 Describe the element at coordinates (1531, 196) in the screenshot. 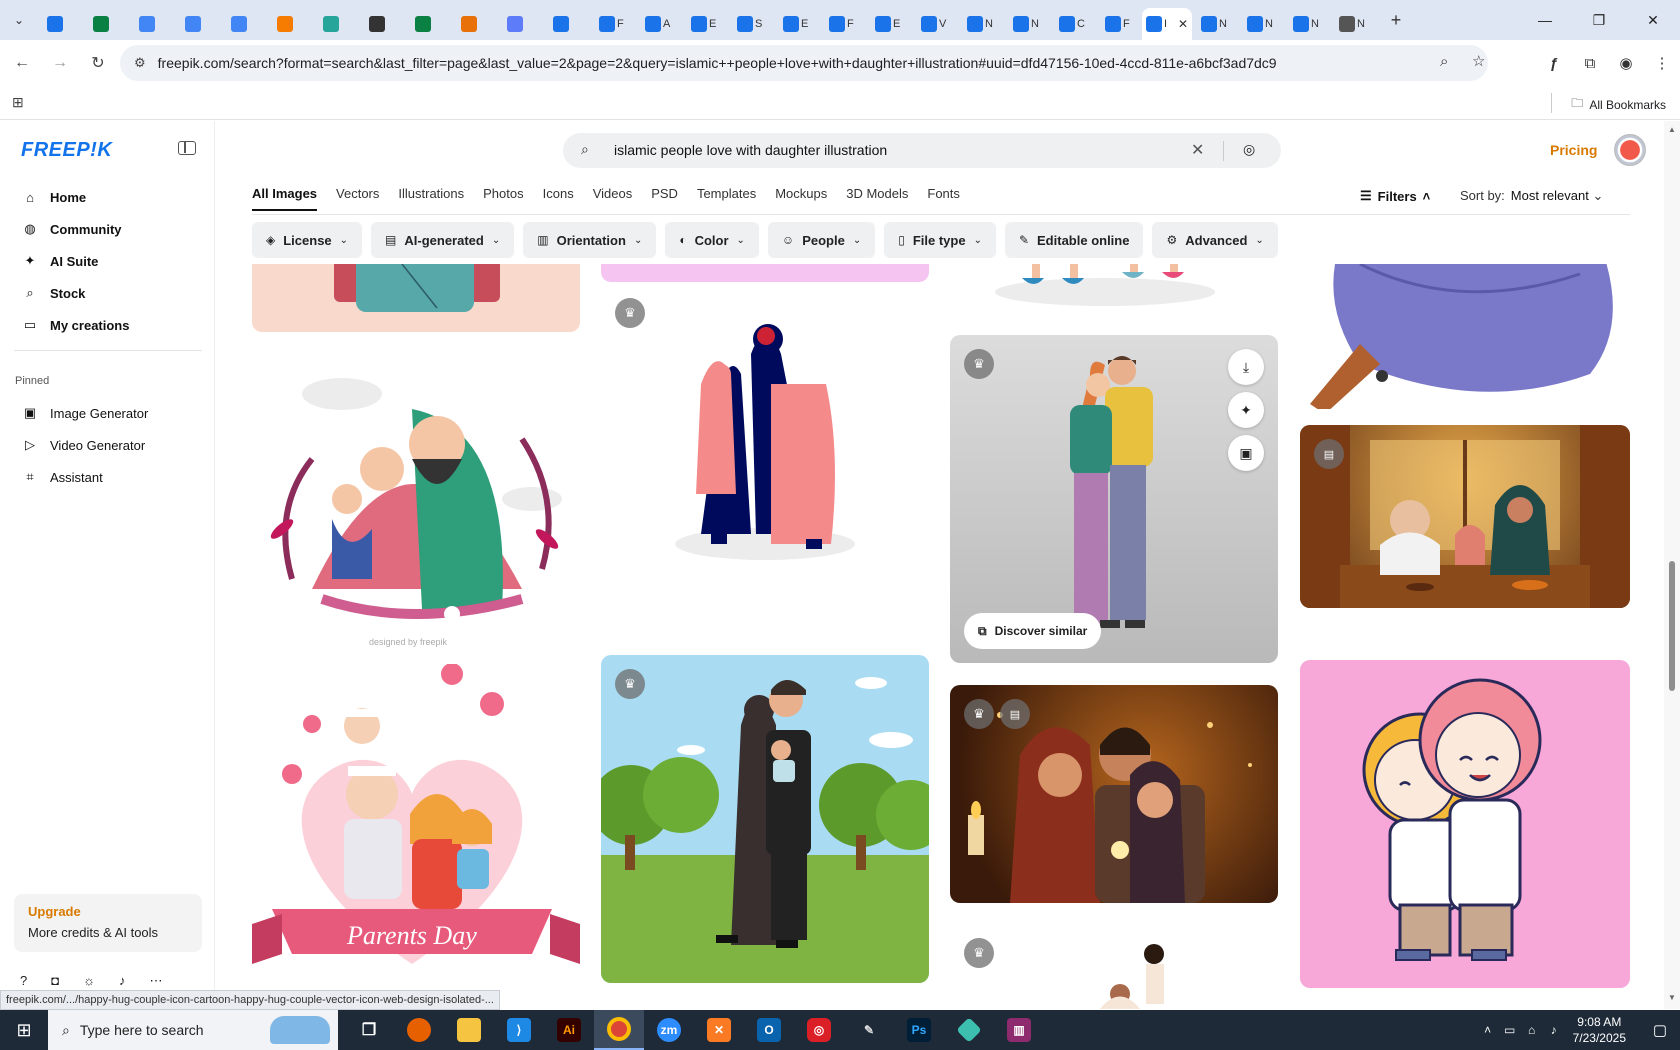

I see `sort-dropdown: Sort by: Most relevant ⌄` at that location.